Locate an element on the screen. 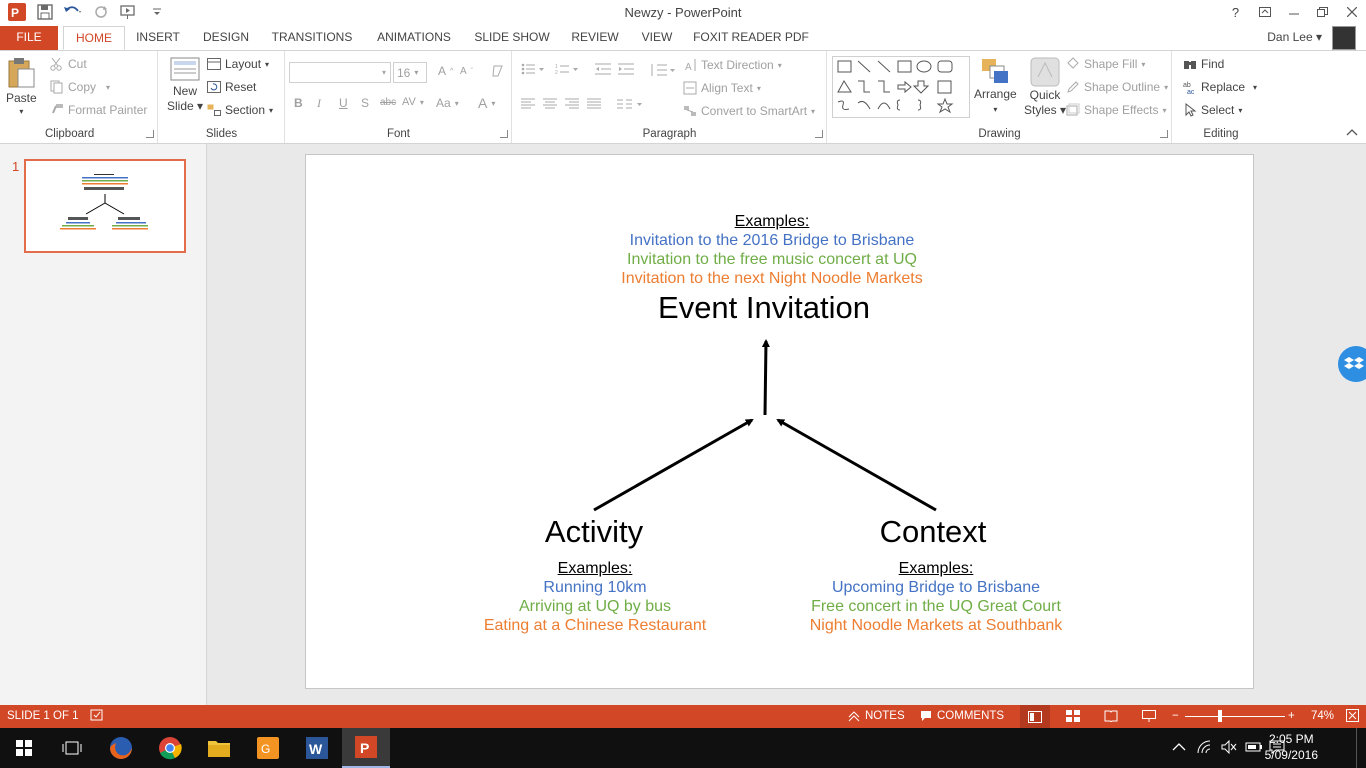 The width and height of the screenshot is (1366, 768). dropbox-icon is located at coordinates (1352, 364).